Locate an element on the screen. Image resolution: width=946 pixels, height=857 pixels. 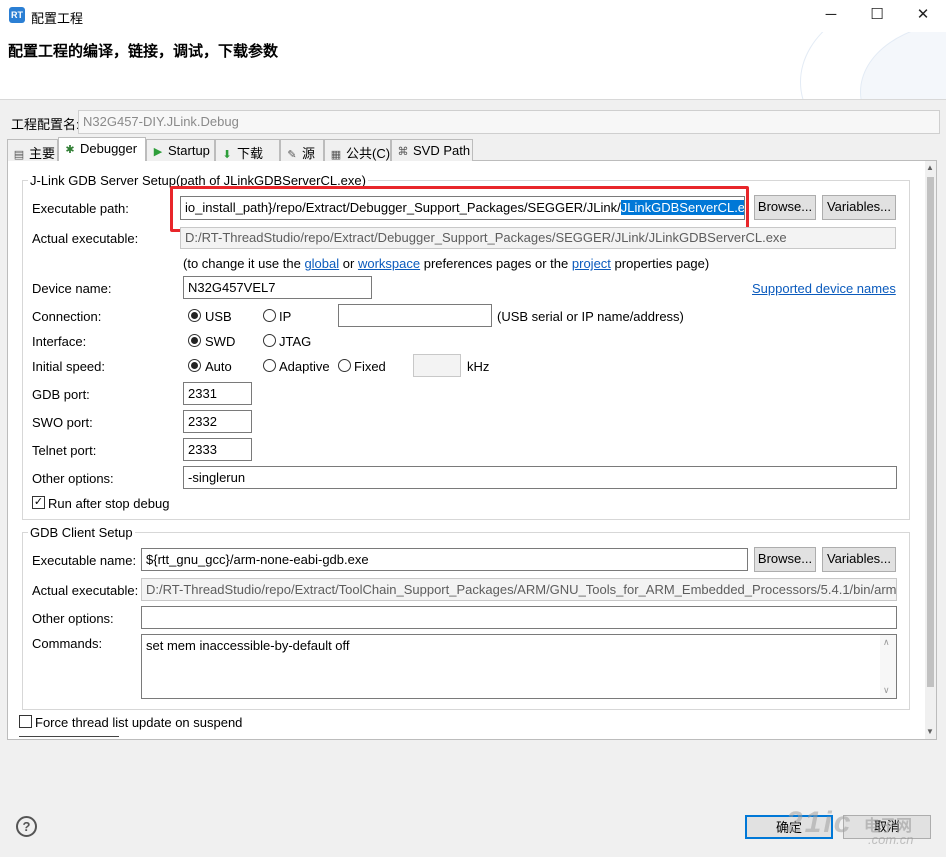
document-icon: ▤ is located at coordinates (19, 155).